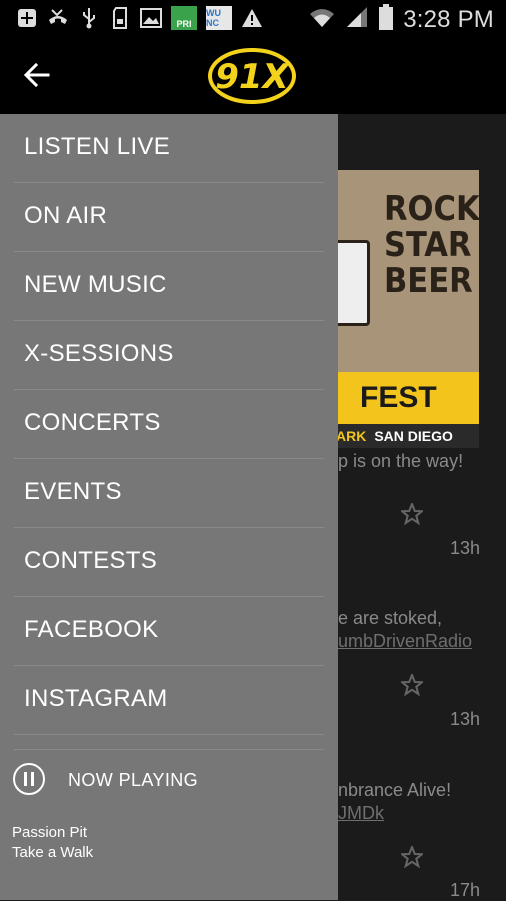 This screenshot has height=901, width=506. Describe the element at coordinates (50, 832) in the screenshot. I see `track-artist: Passion Pit` at that location.